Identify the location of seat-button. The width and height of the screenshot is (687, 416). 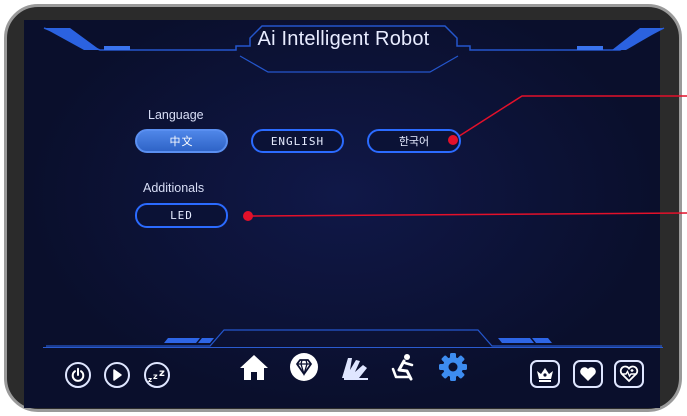
(403, 367).